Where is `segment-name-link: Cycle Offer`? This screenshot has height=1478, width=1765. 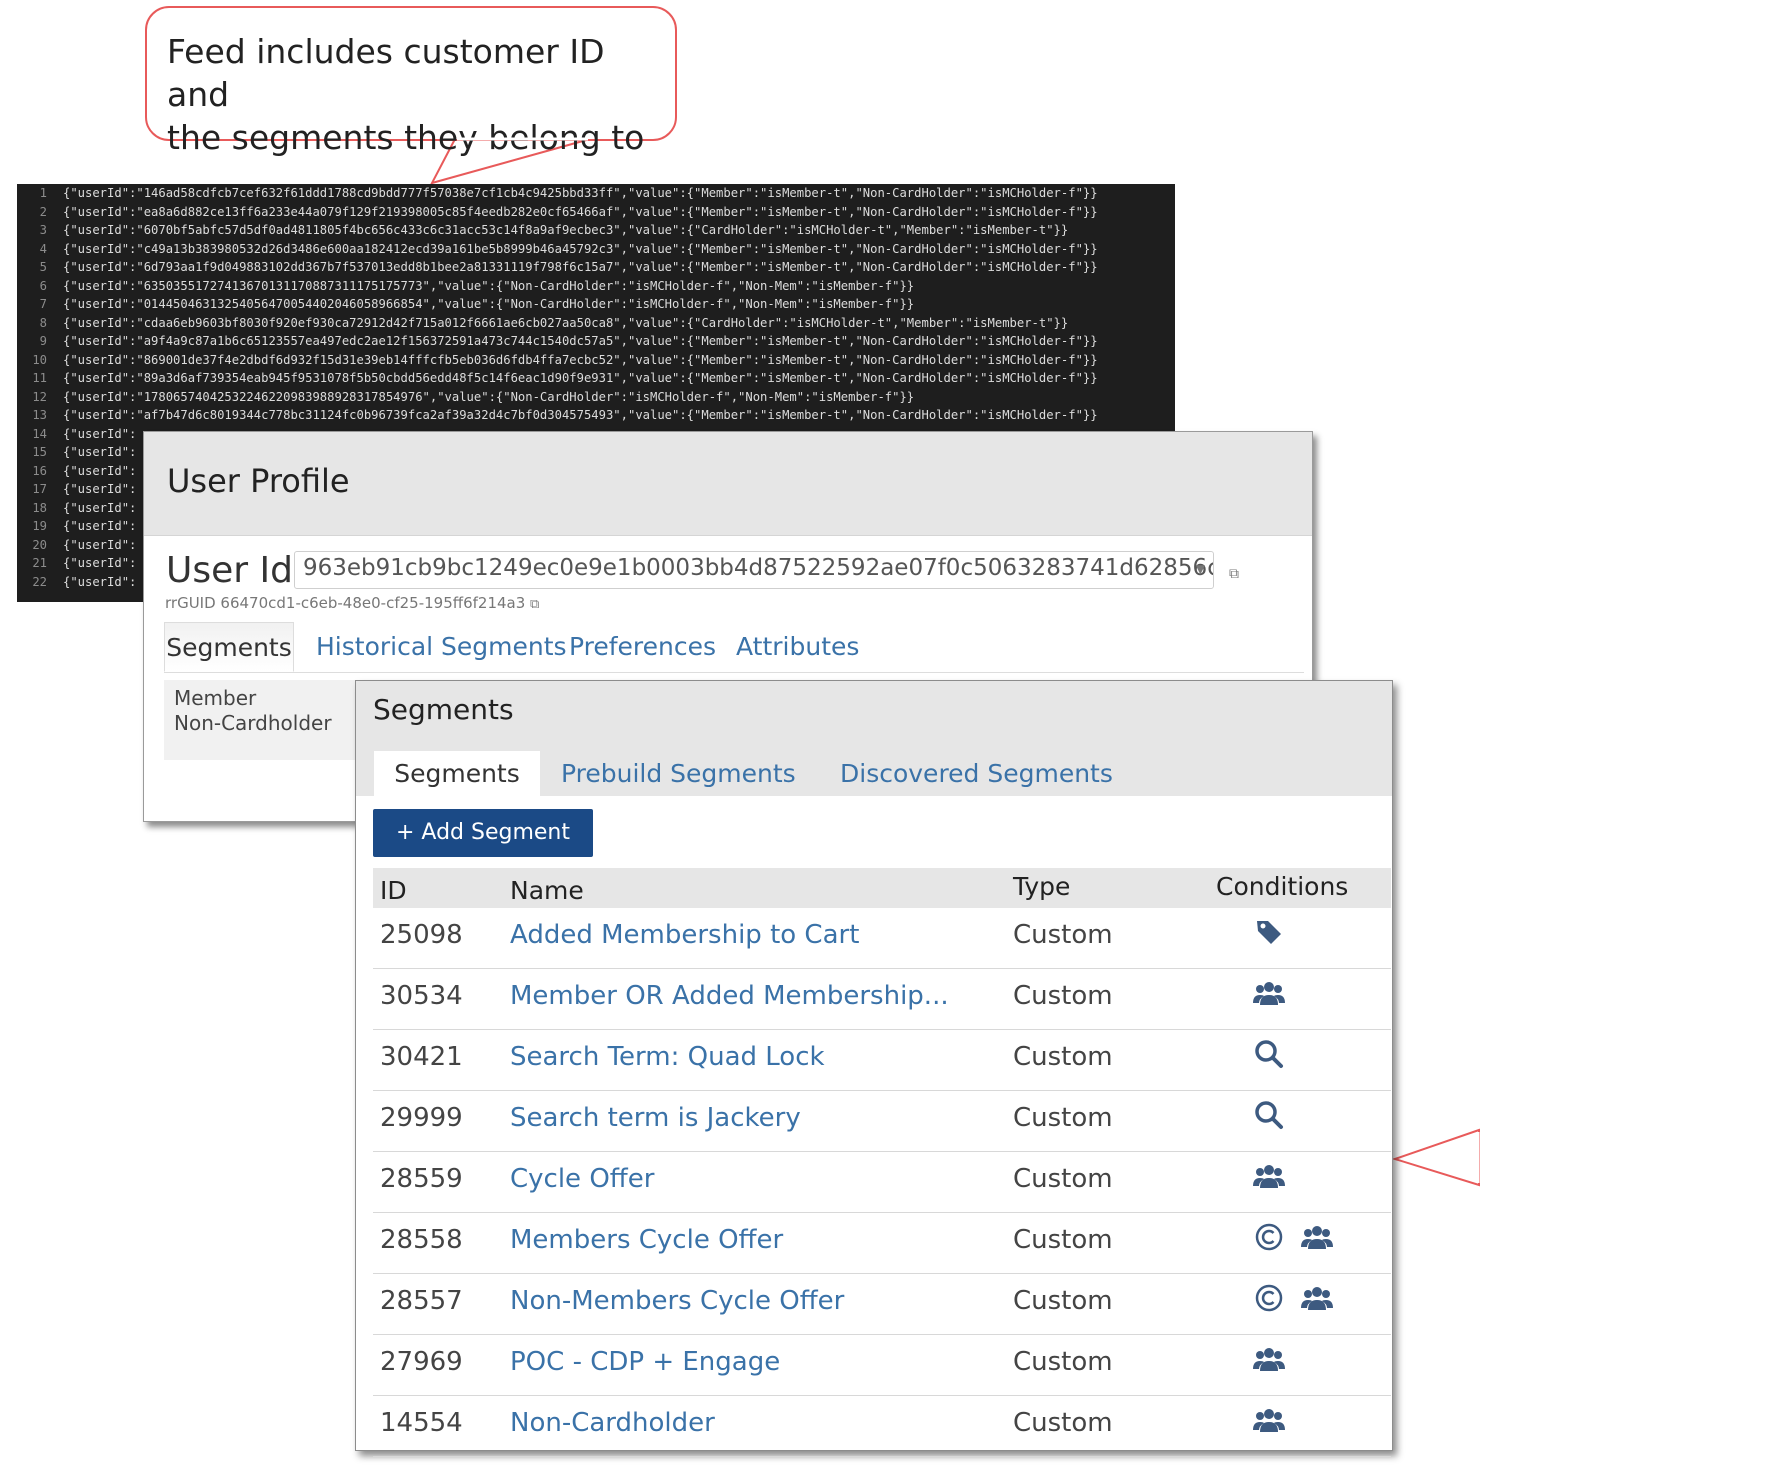
segment-name-link: Cycle Offer is located at coordinates (582, 1179).